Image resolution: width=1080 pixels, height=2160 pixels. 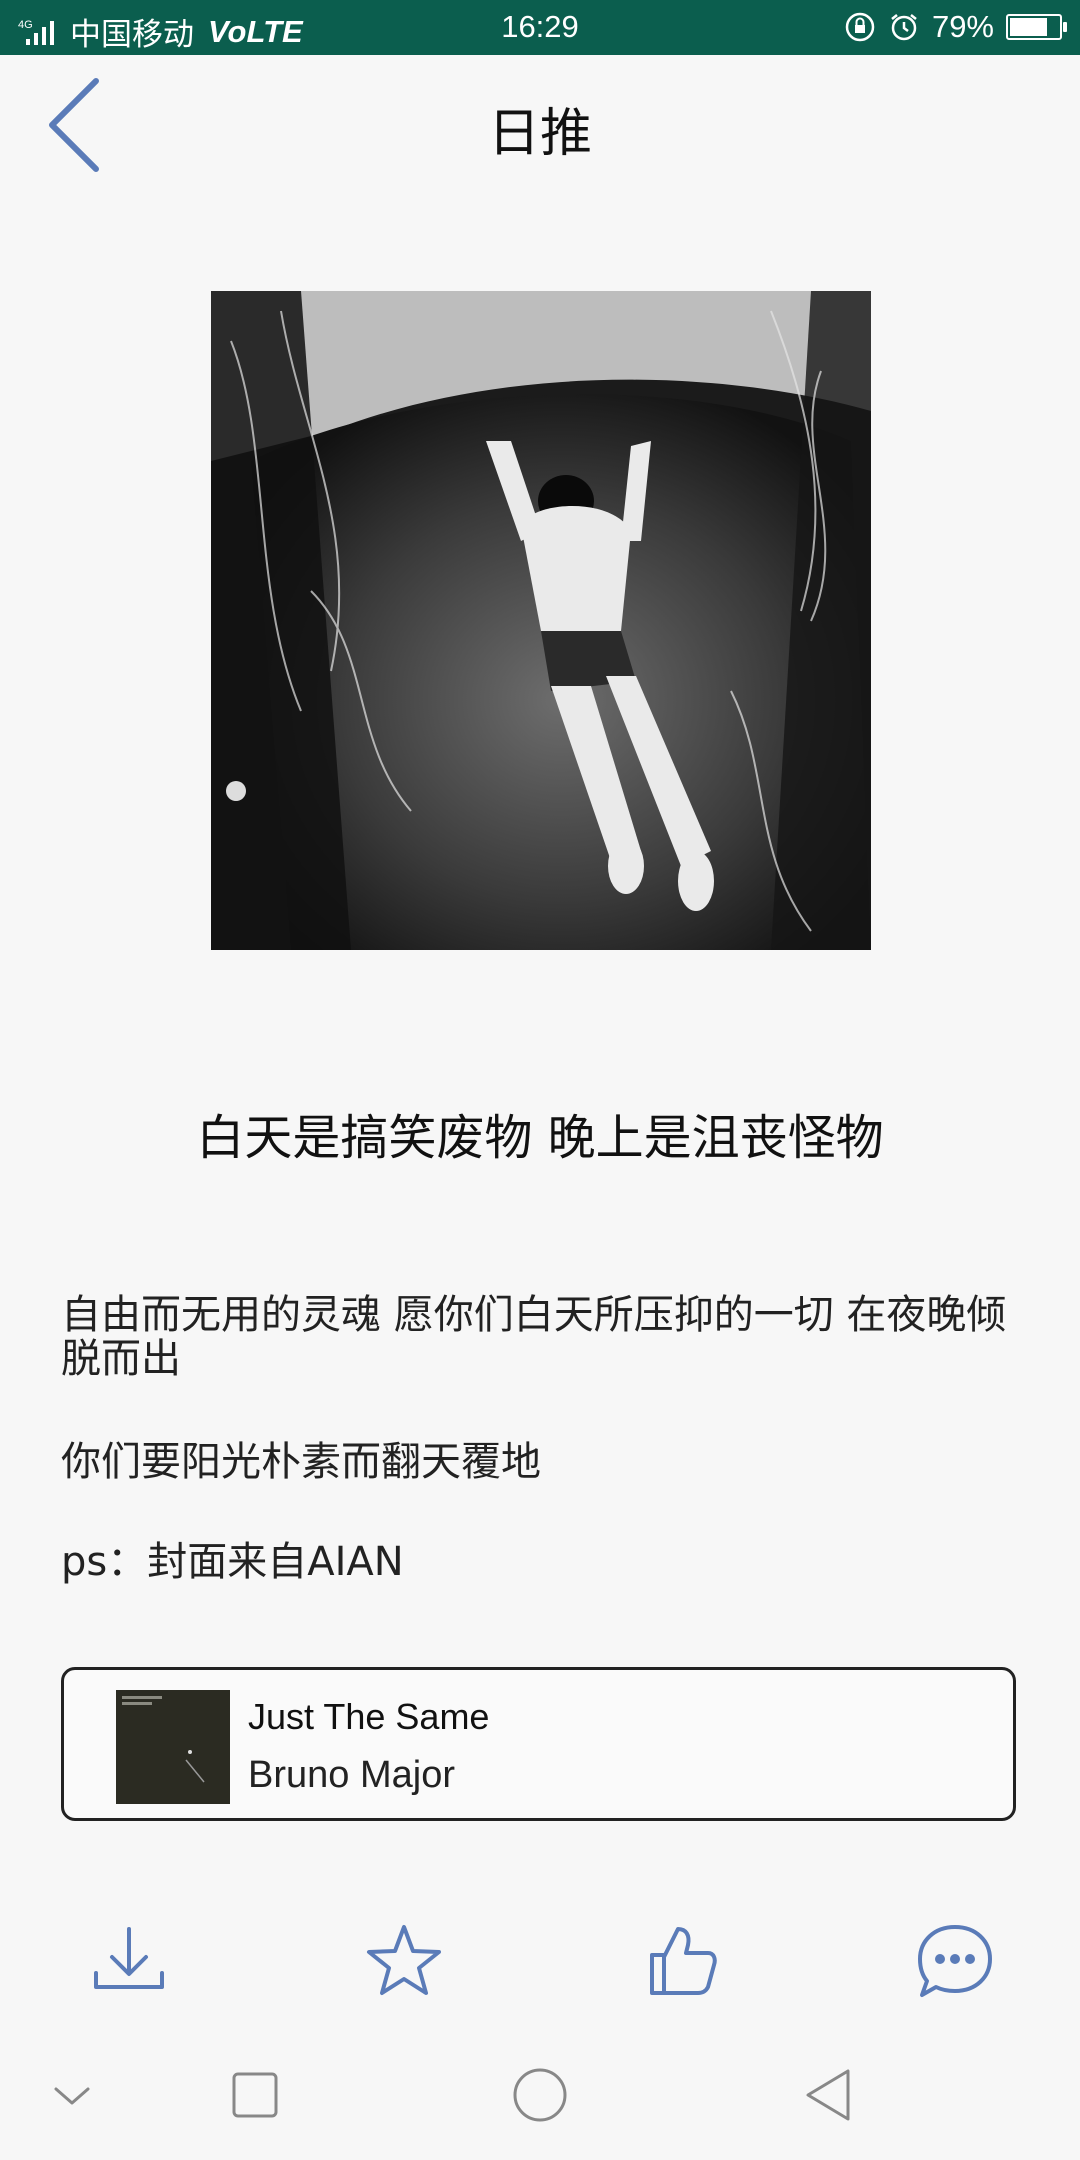 I want to click on home-icon, so click(x=540, y=2095).